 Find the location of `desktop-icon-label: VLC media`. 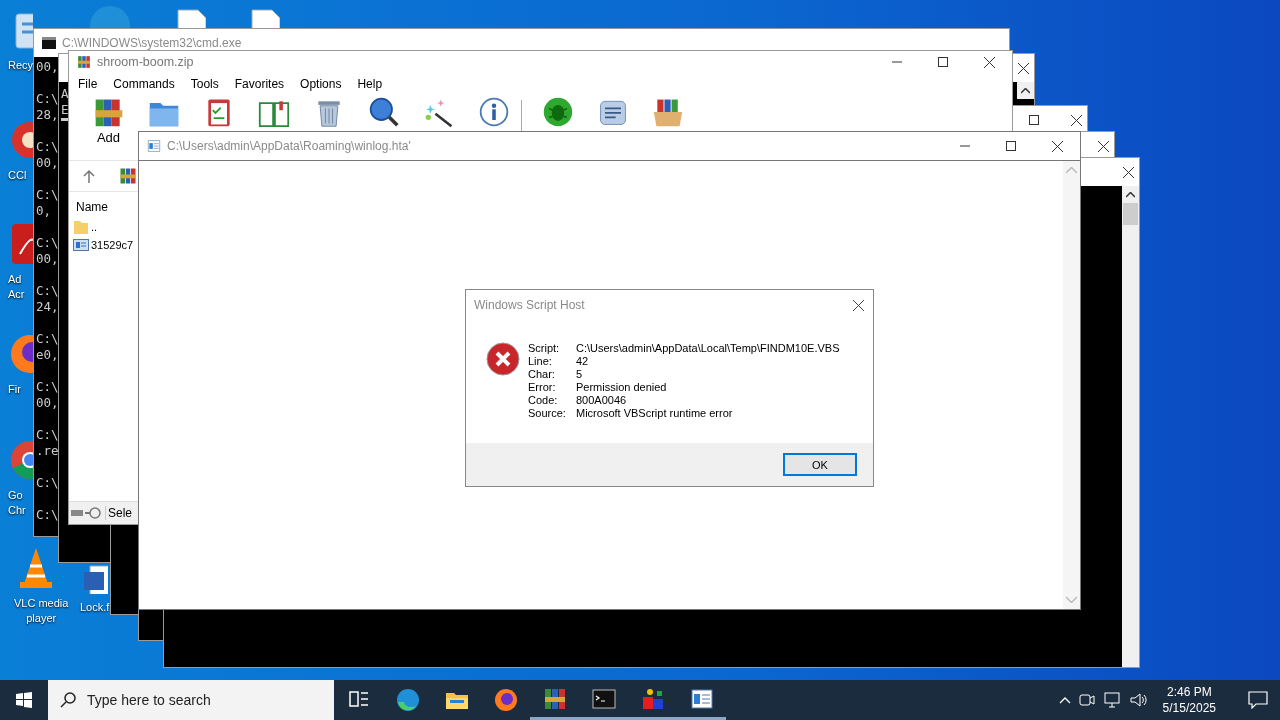

desktop-icon-label: VLC media is located at coordinates (41, 603).